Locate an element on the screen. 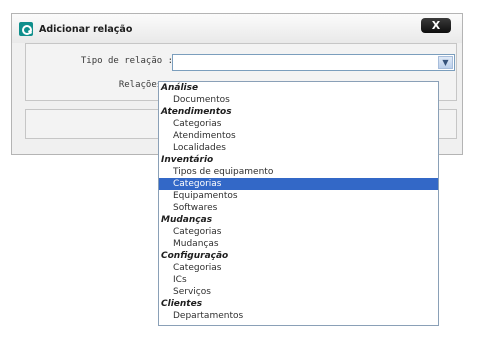 This screenshot has width=478, height=337. relations-label: Relações : is located at coordinates (145, 85).